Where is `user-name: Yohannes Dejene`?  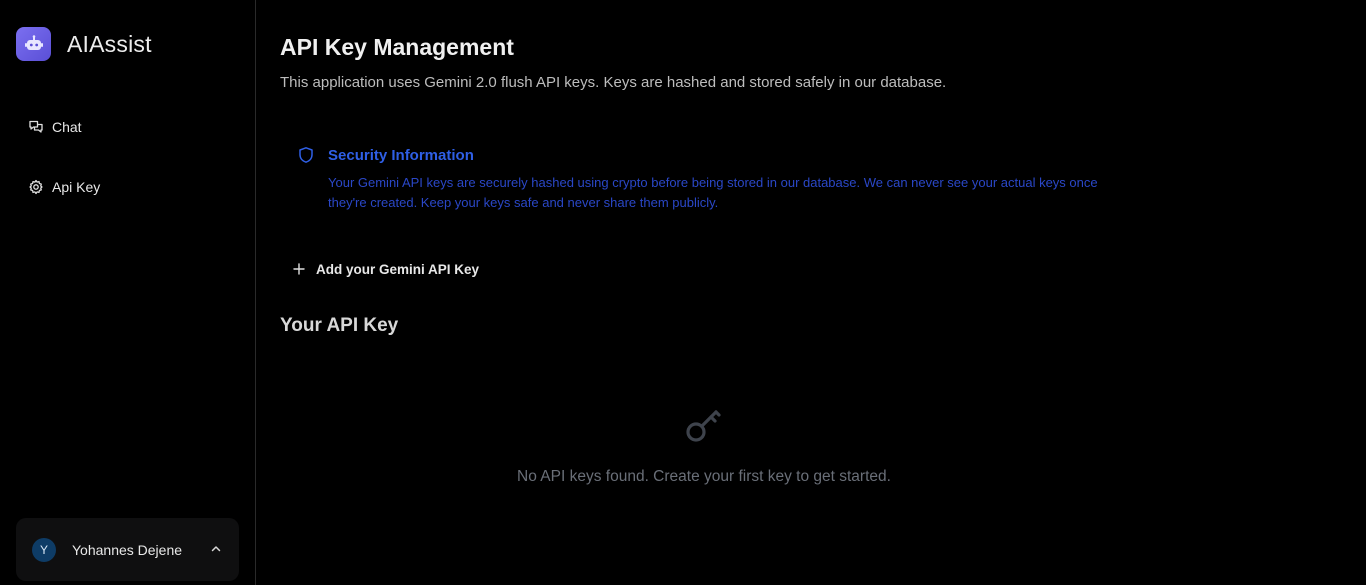 user-name: Yohannes Dejene is located at coordinates (127, 549).